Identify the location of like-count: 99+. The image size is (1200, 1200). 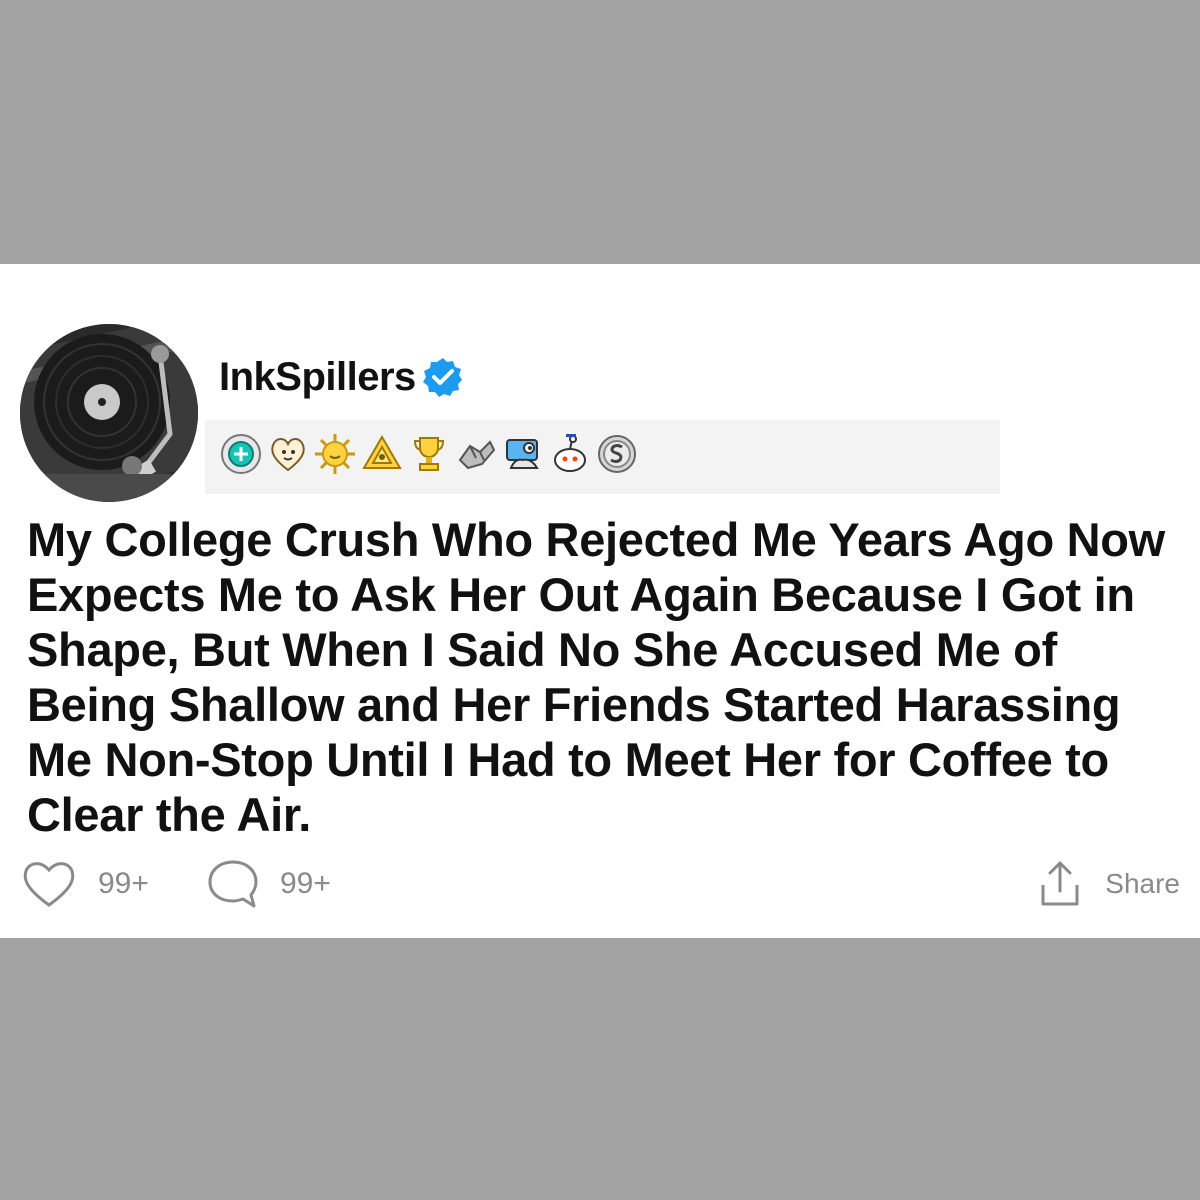
(123, 883).